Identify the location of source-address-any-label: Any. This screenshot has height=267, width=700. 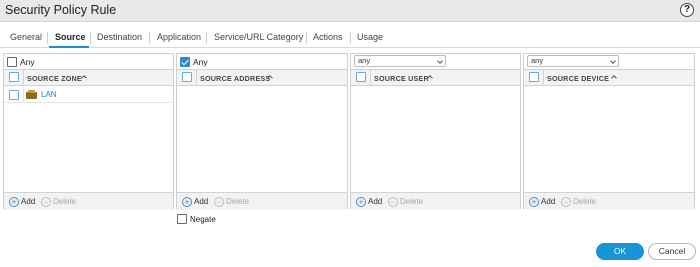
(200, 62).